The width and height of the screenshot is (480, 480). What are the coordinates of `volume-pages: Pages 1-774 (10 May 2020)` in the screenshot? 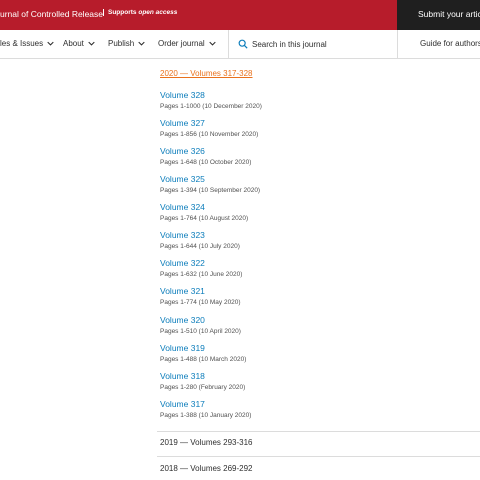 It's located at (200, 302).